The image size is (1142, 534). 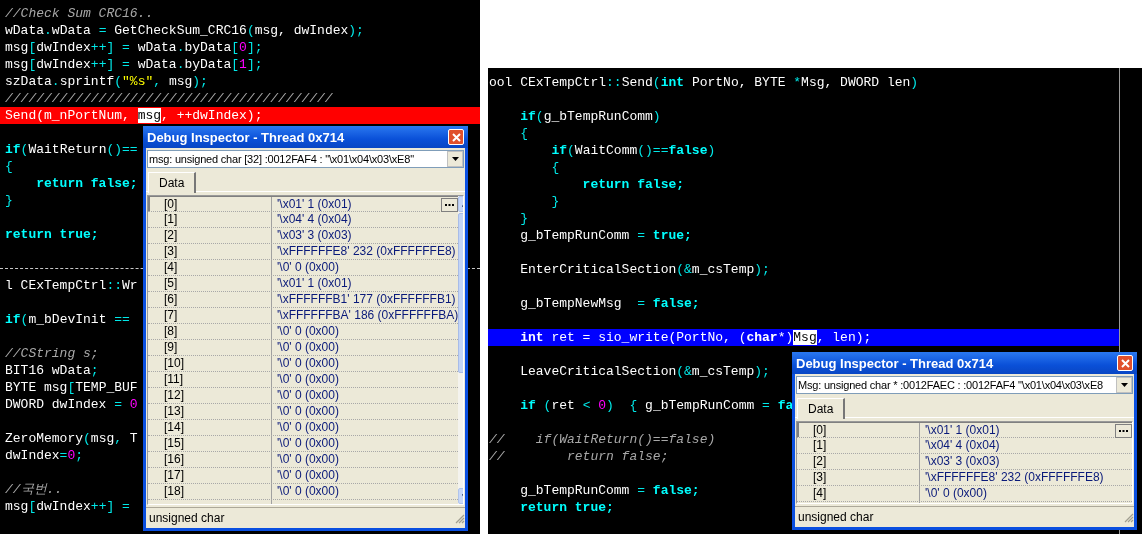 What do you see at coordinates (44, 455) in the screenshot?
I see `code-line: dwIndex=0;` at bounding box center [44, 455].